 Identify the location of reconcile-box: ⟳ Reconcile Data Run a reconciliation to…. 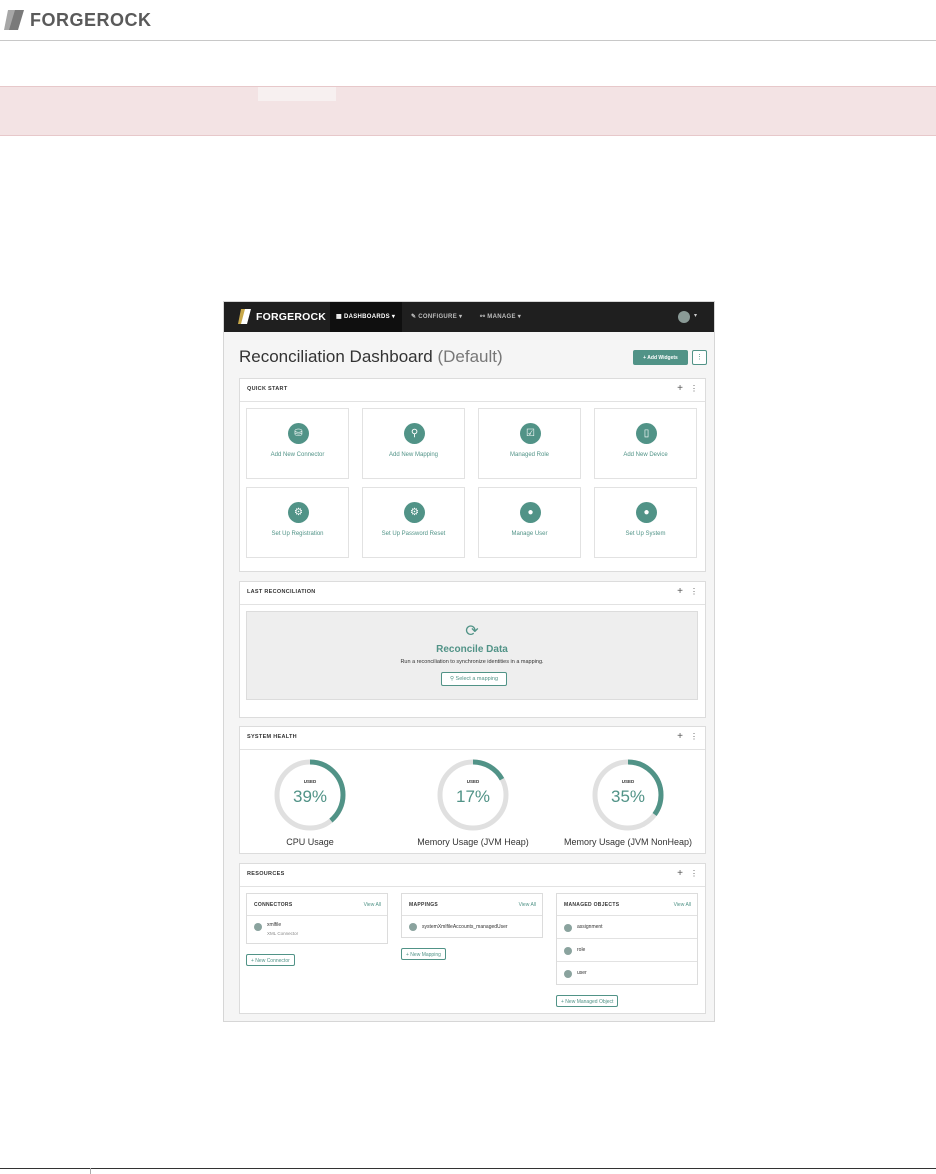
(472, 655).